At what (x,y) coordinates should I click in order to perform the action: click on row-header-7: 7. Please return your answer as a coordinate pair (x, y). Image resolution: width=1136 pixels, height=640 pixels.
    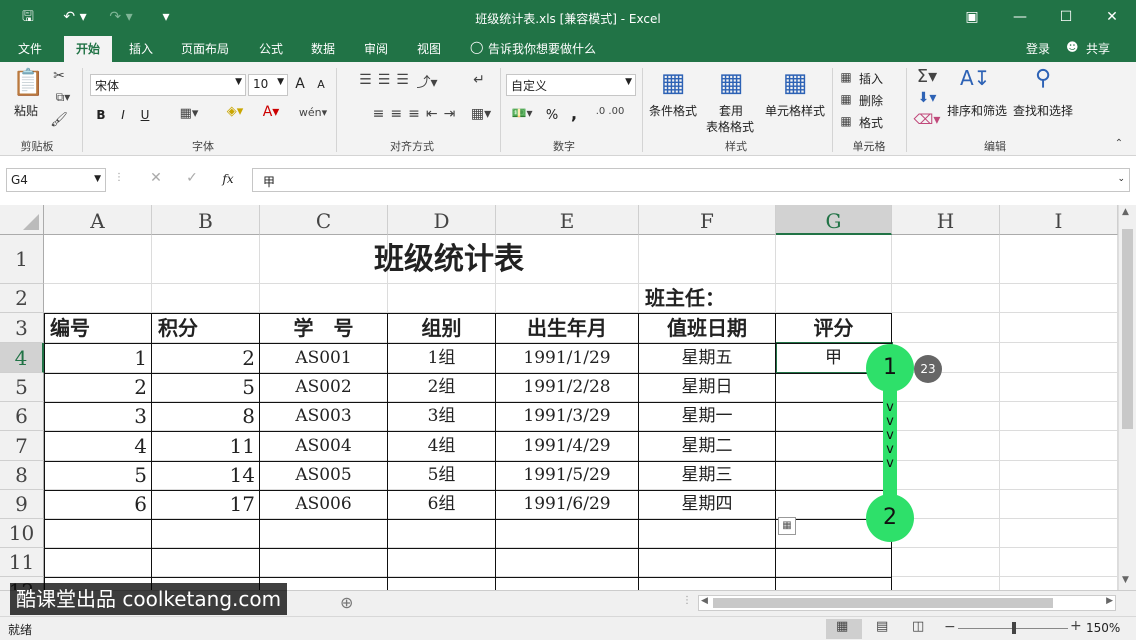
    Looking at the image, I should click on (22, 446).